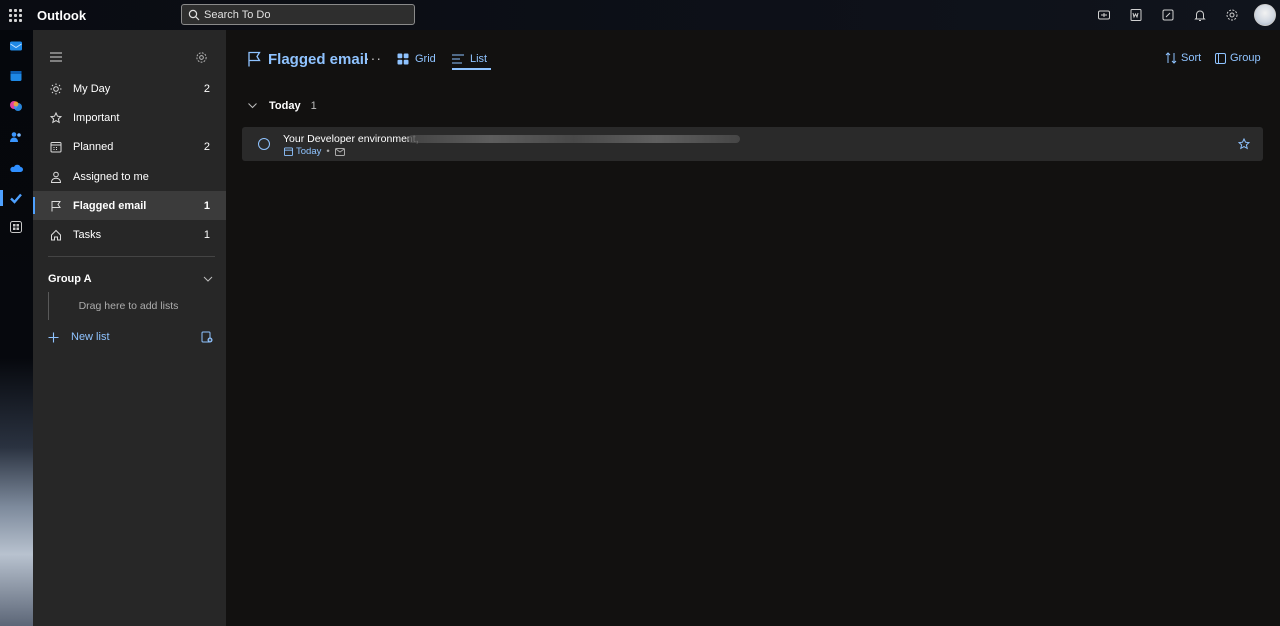  What do you see at coordinates (16, 137) in the screenshot?
I see `people-icon` at bounding box center [16, 137].